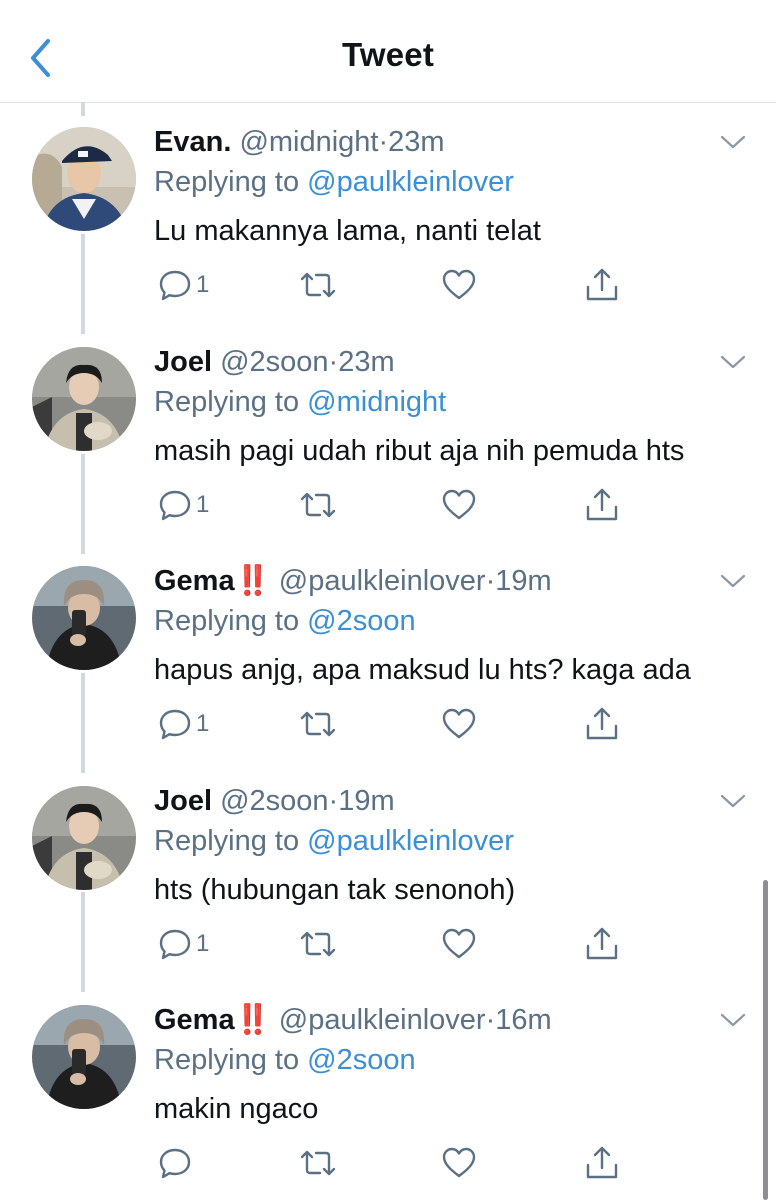  Describe the element at coordinates (236, 1109) in the screenshot. I see `tweet-text: makin ngaco` at that location.